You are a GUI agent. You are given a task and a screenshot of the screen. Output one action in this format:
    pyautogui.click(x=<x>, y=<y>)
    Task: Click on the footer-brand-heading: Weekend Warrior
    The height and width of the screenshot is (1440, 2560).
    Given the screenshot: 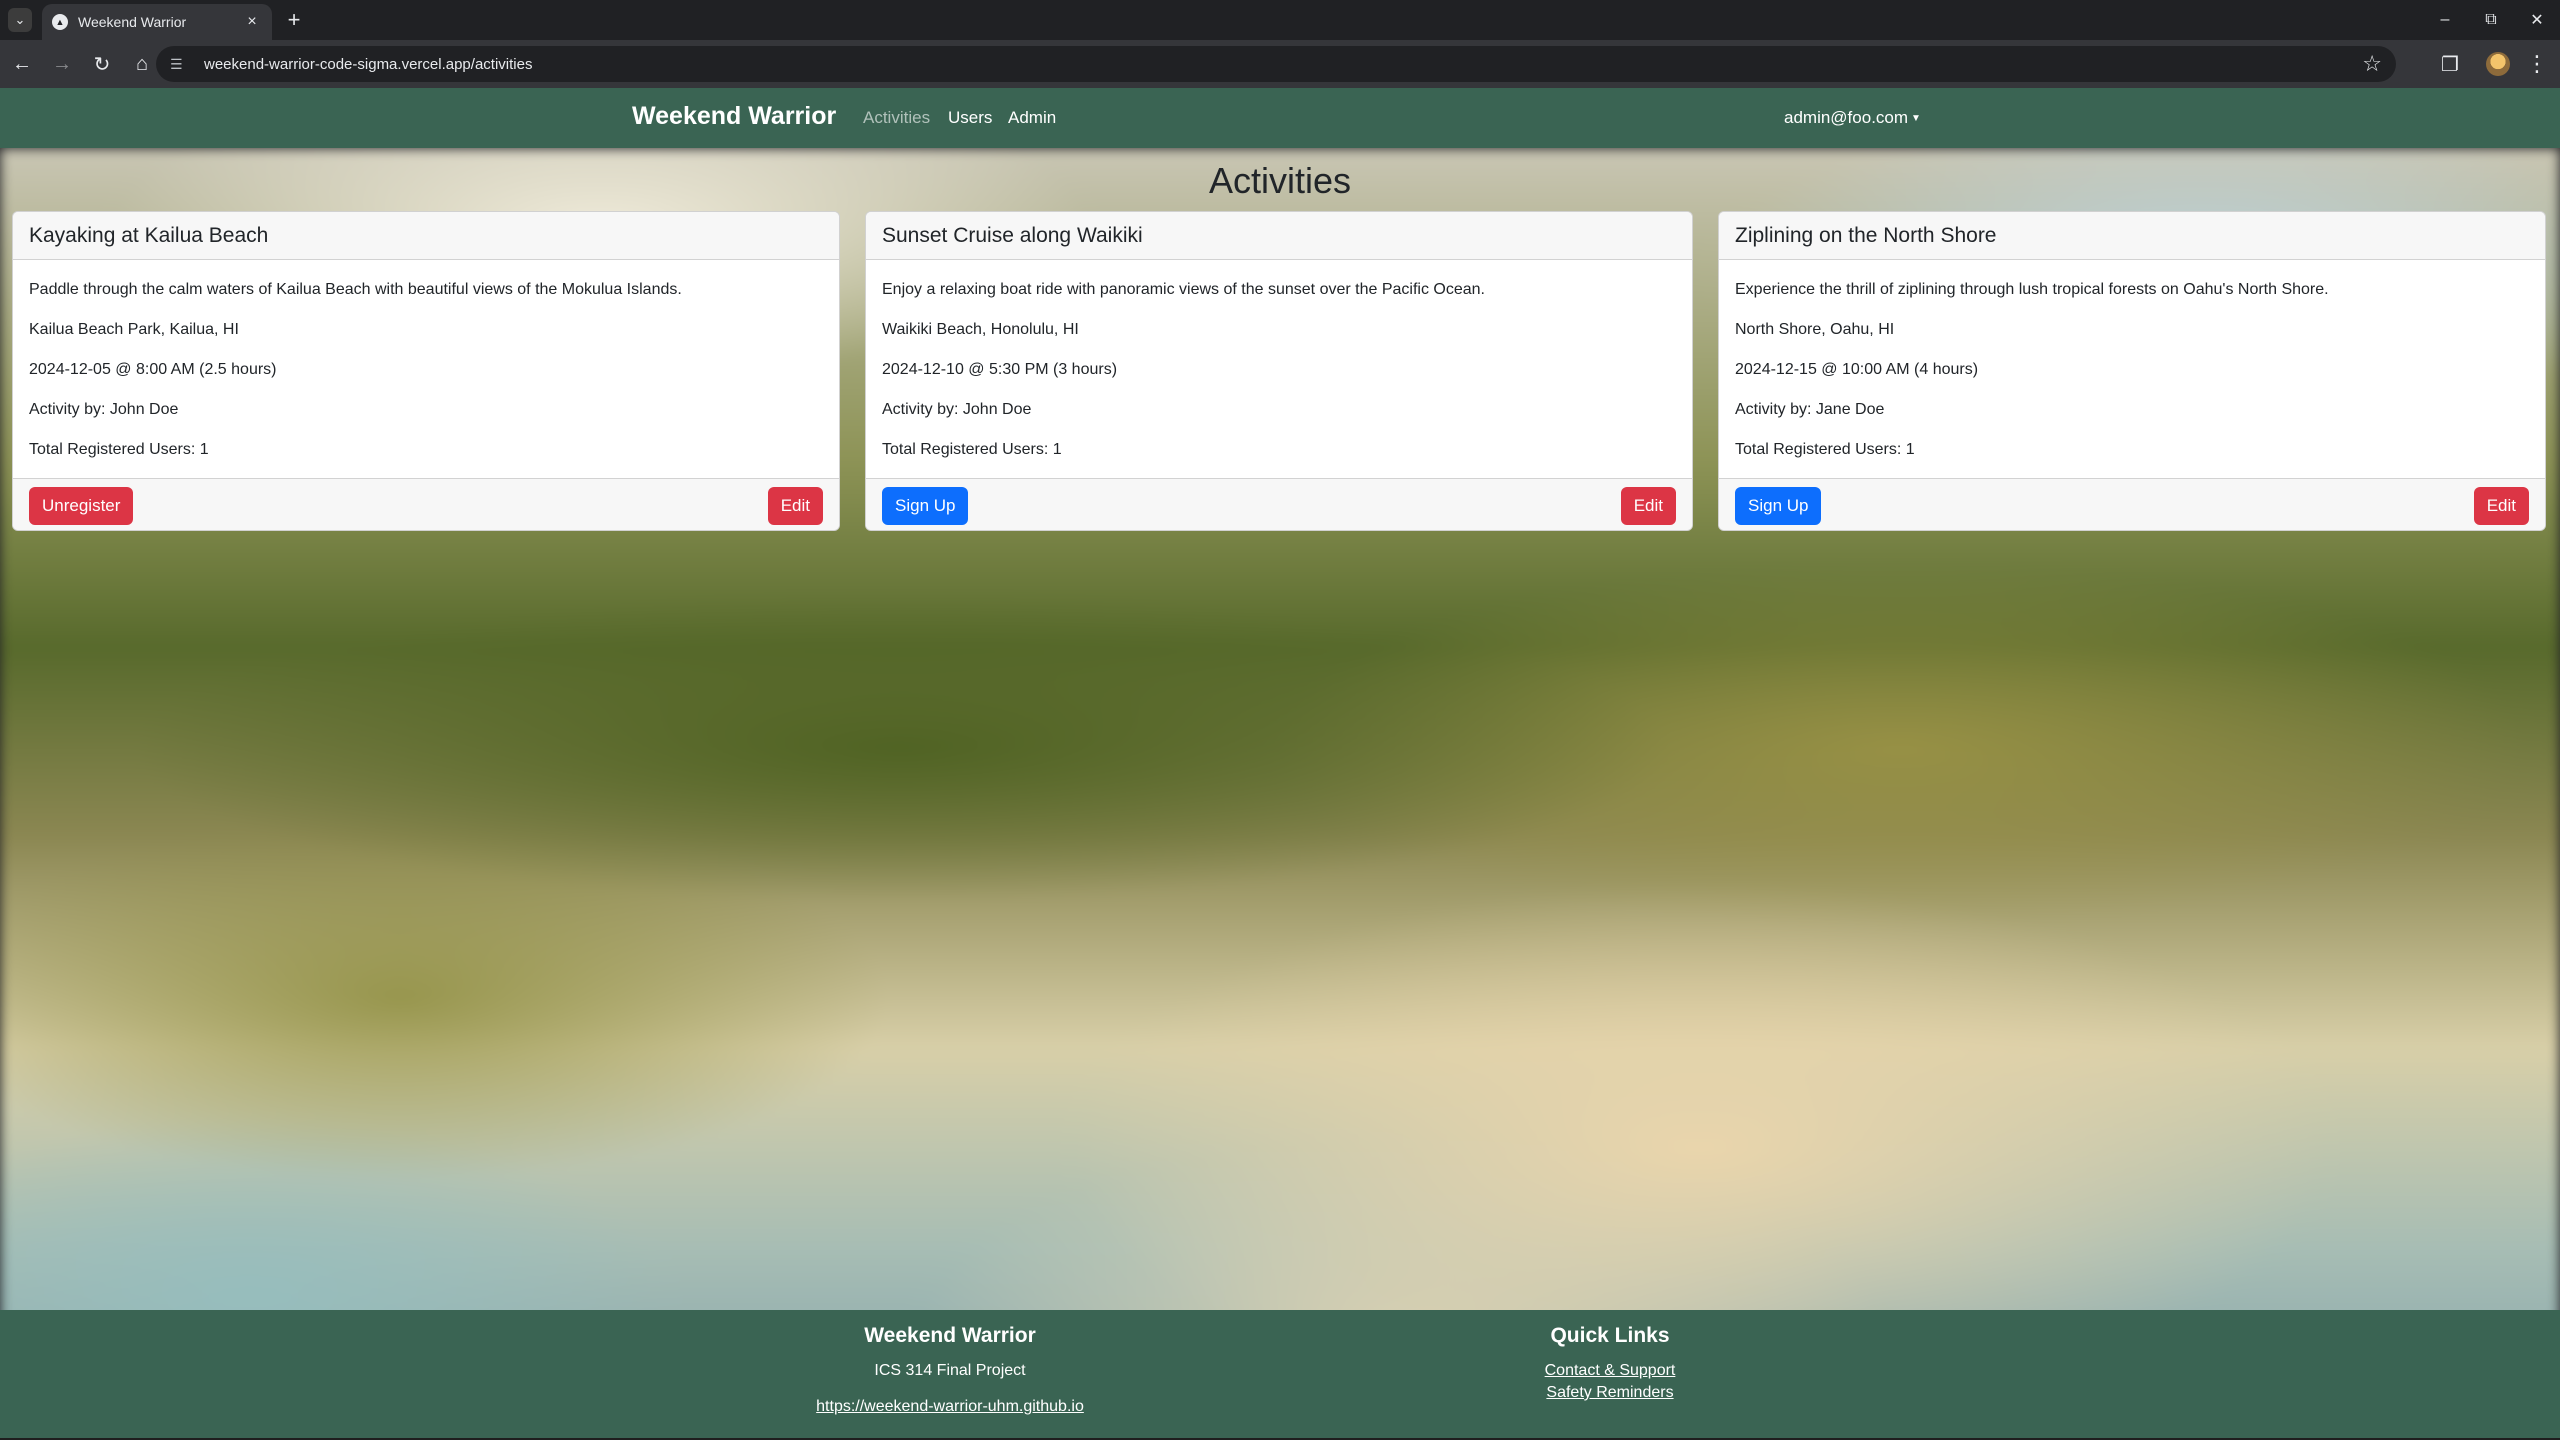 What is the action you would take?
    pyautogui.click(x=950, y=1335)
    